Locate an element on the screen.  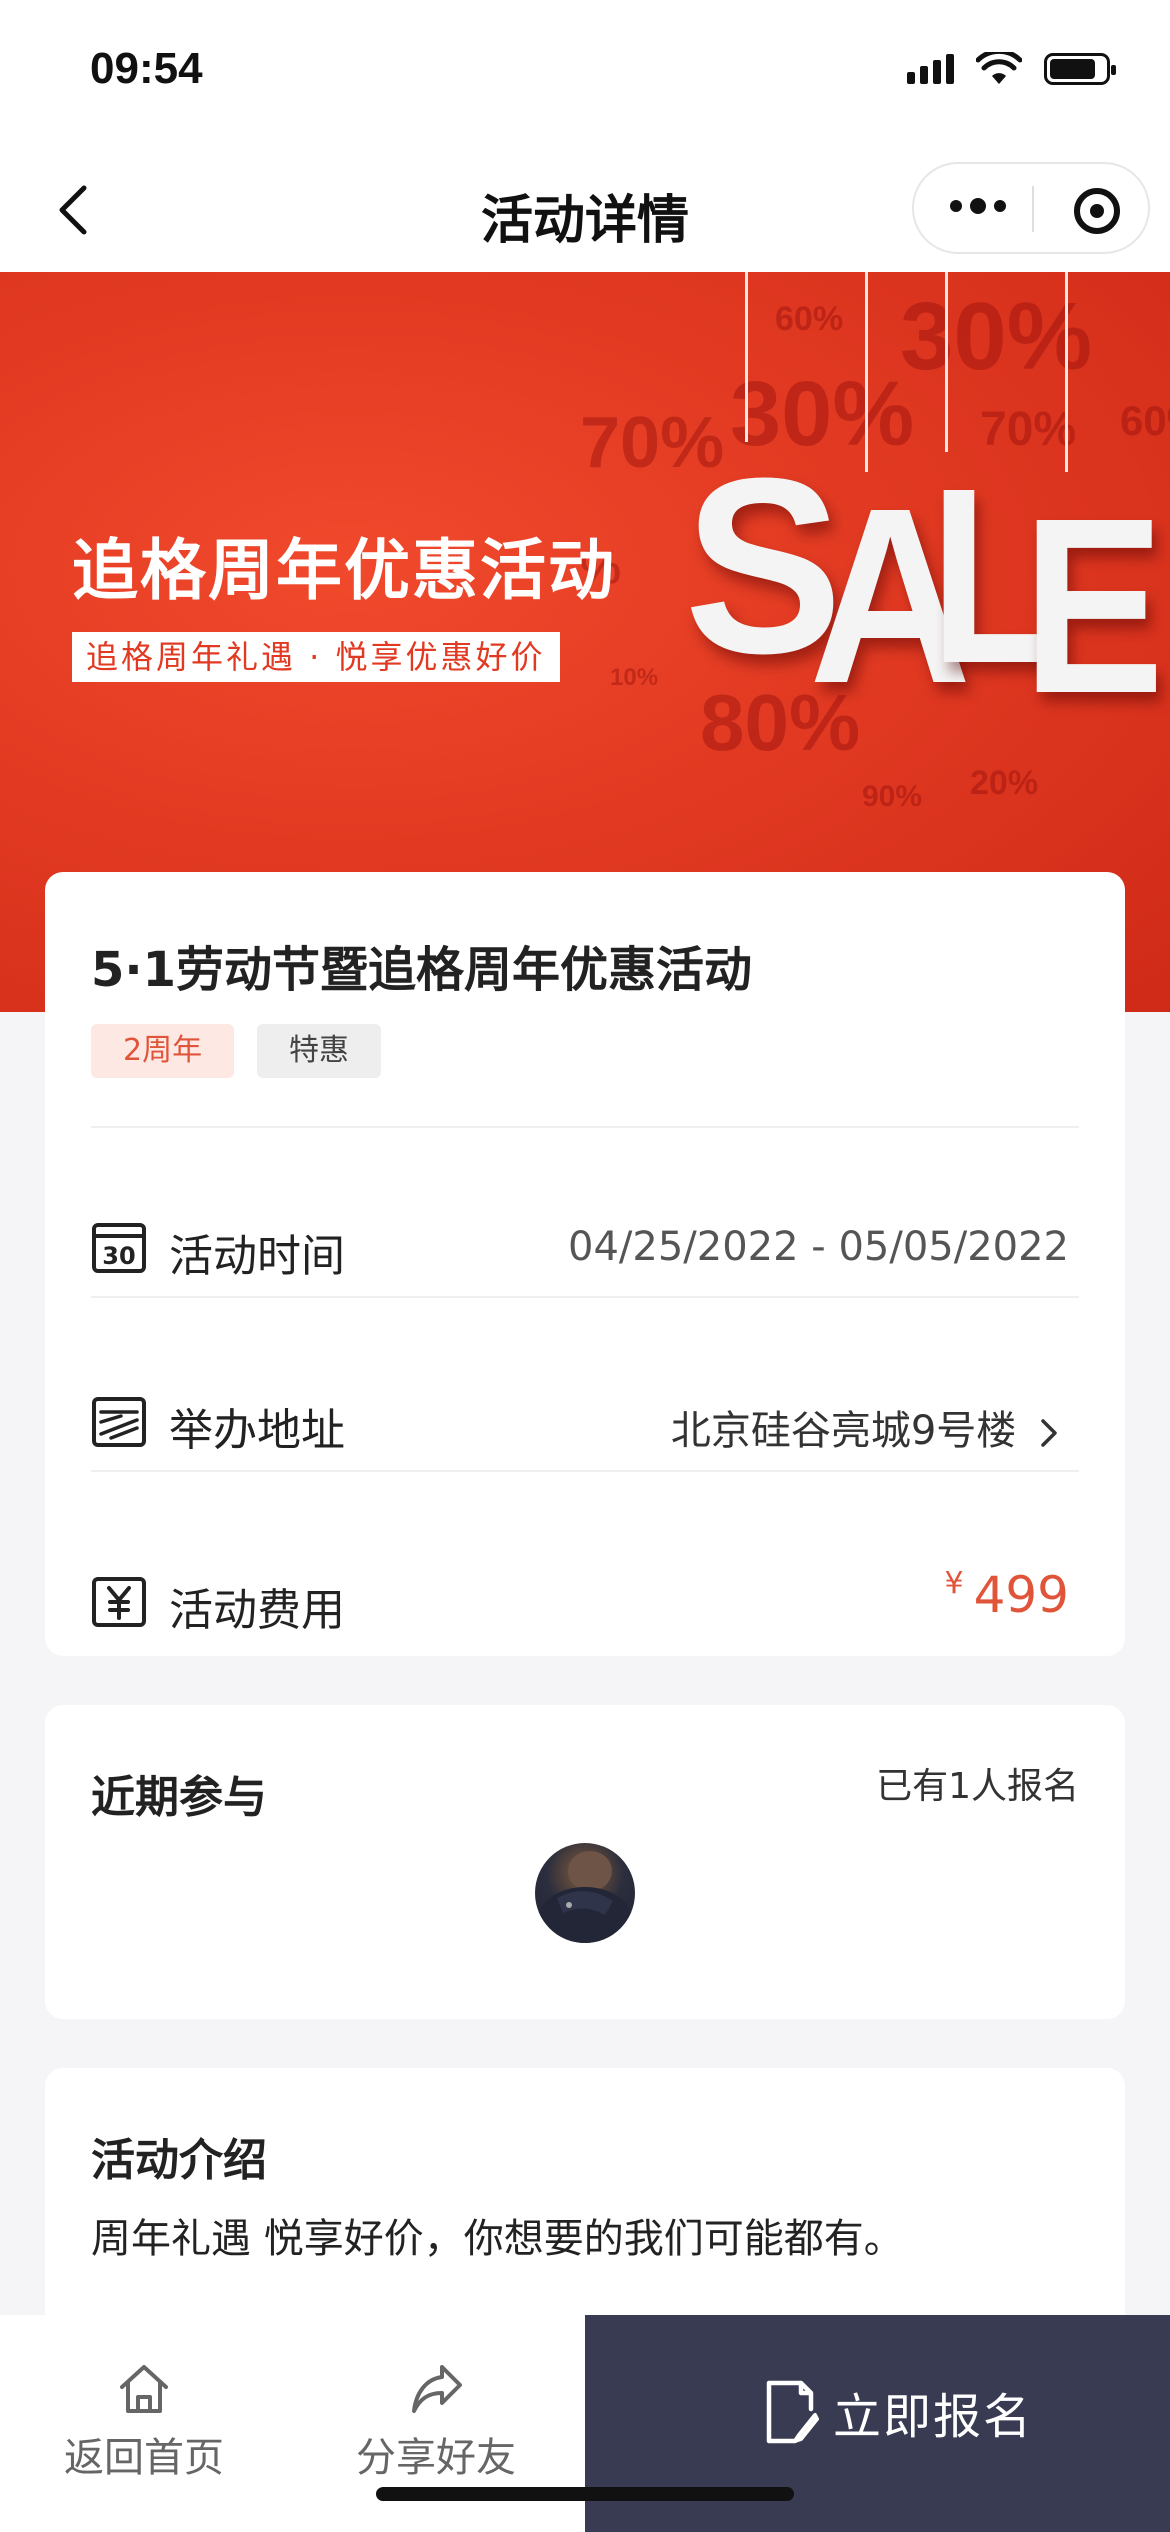
svg-text: 30 is located at coordinates (118, 1256).